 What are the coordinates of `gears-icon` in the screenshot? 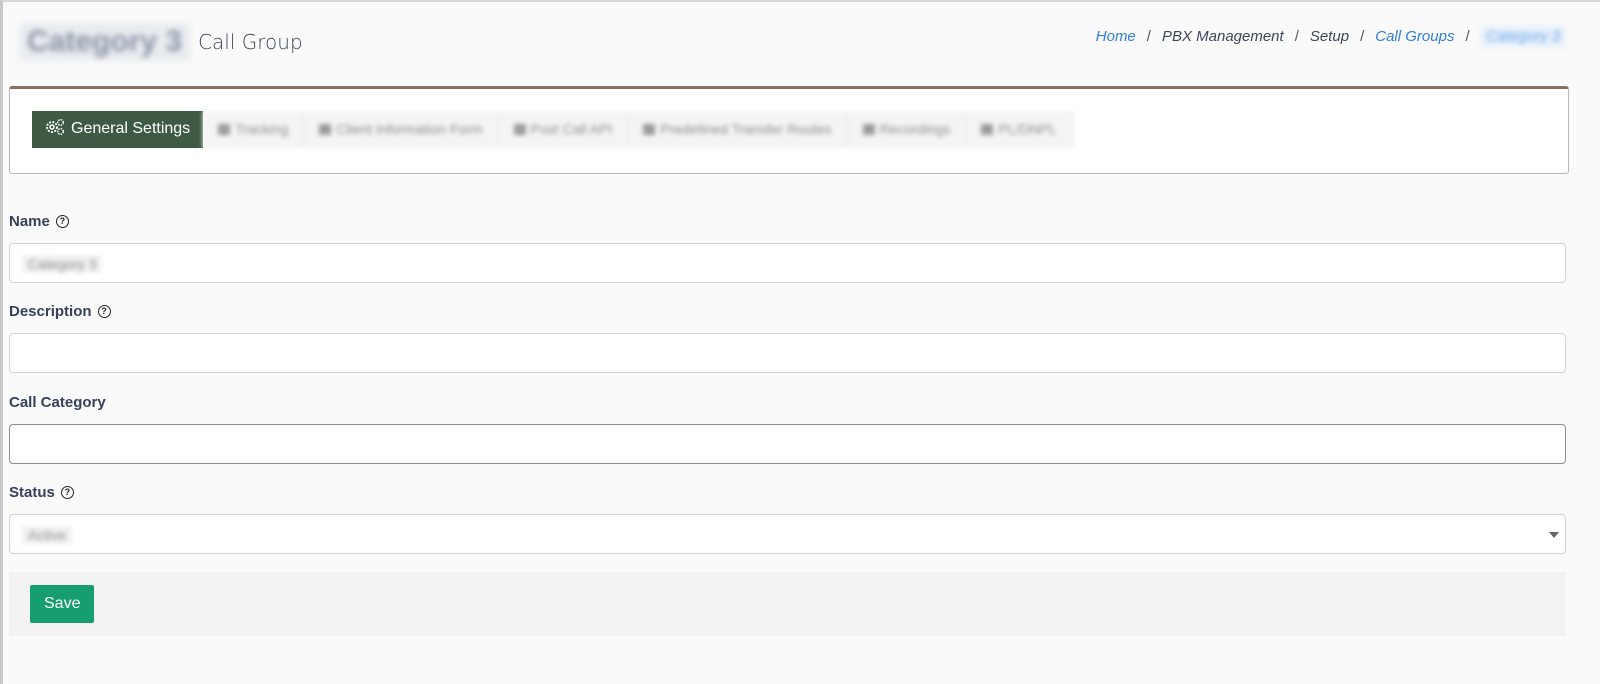 It's located at (55, 129).